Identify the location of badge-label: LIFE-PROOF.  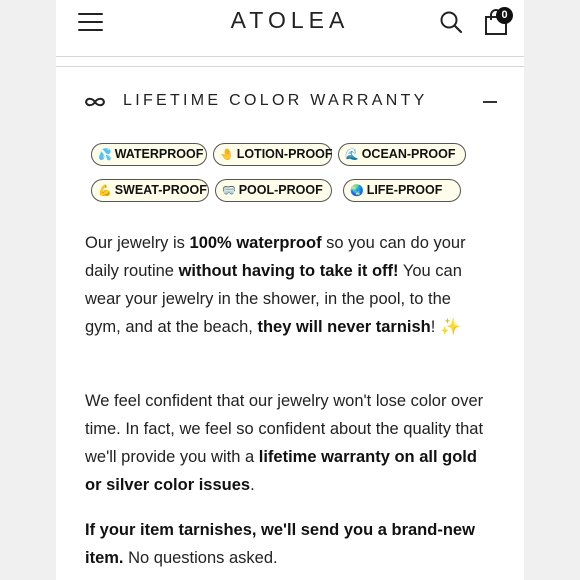
(404, 190).